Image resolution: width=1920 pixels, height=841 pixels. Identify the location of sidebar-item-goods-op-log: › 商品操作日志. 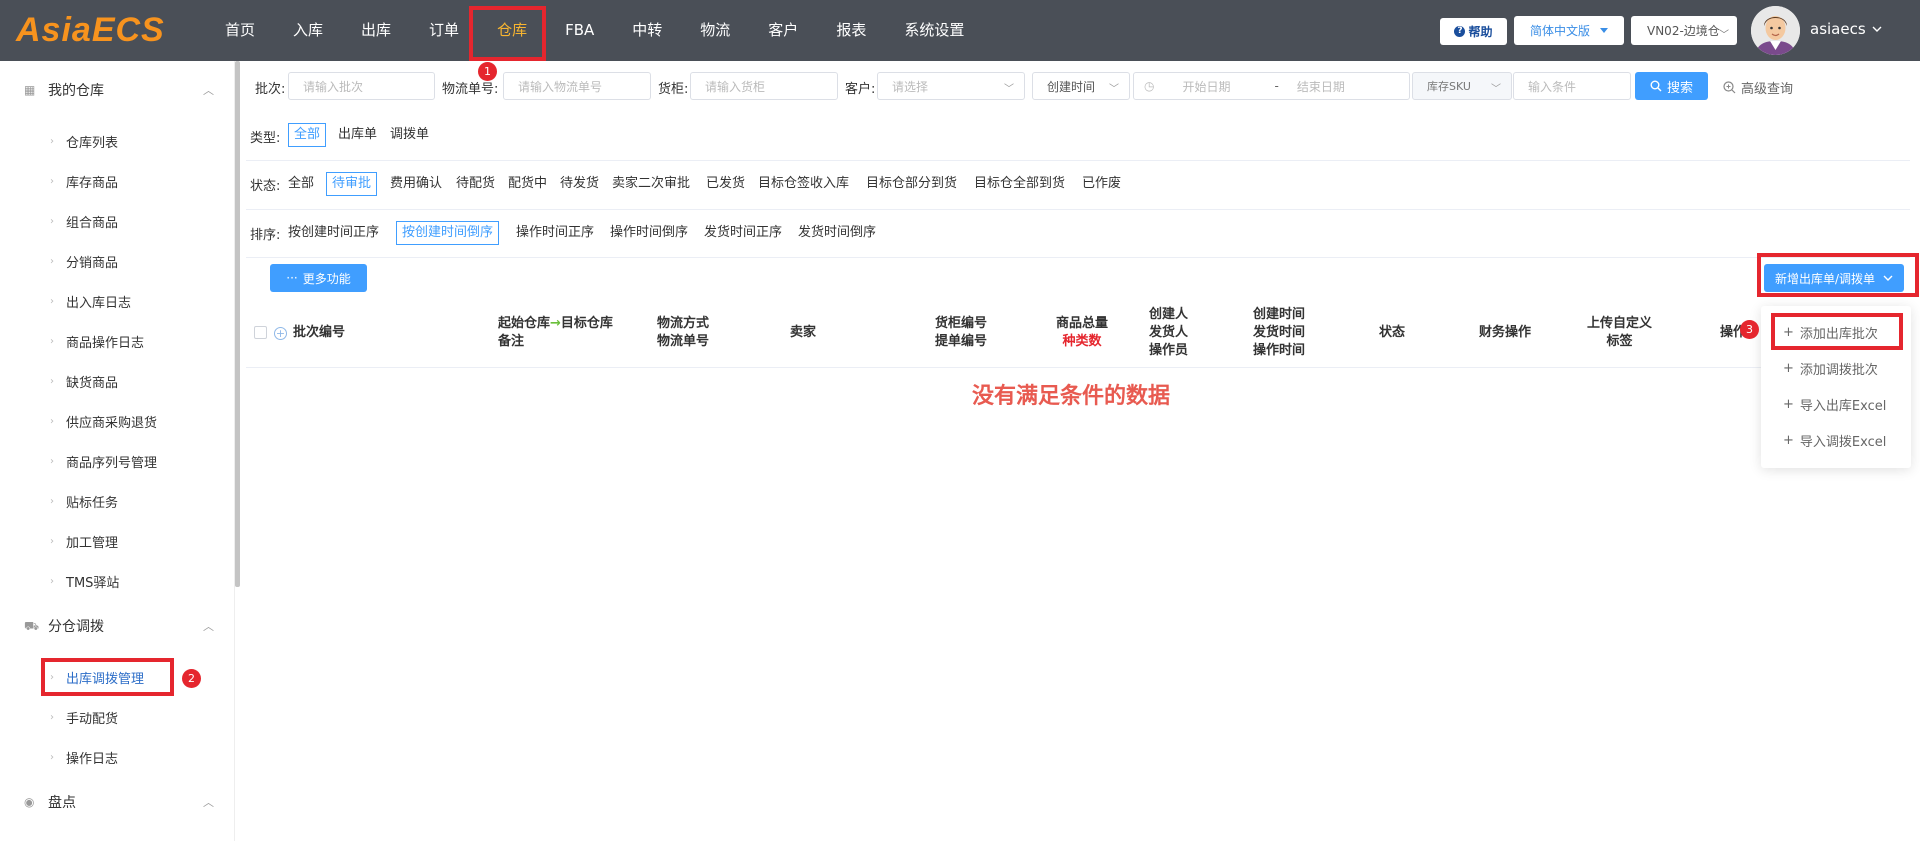
(97, 341).